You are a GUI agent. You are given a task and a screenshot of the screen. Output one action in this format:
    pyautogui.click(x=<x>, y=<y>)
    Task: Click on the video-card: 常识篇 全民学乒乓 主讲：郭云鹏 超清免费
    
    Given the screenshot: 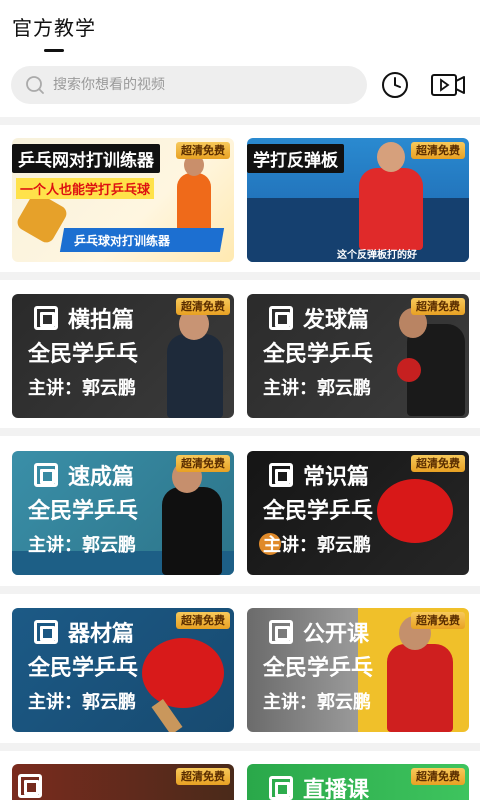 What is the action you would take?
    pyautogui.click(x=358, y=513)
    